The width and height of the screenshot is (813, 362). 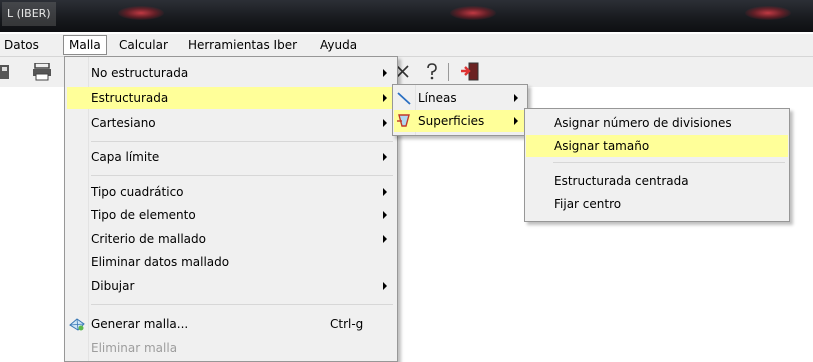 What do you see at coordinates (22, 45) in the screenshot?
I see `menu-datos: Datos` at bounding box center [22, 45].